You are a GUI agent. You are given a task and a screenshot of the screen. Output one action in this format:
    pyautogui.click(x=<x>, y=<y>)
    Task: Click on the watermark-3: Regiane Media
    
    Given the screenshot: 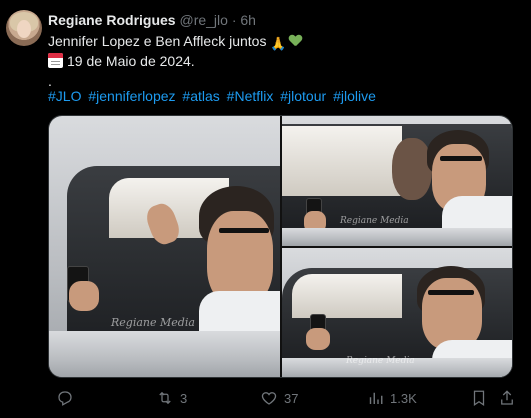 What is the action you would take?
    pyautogui.click(x=380, y=361)
    